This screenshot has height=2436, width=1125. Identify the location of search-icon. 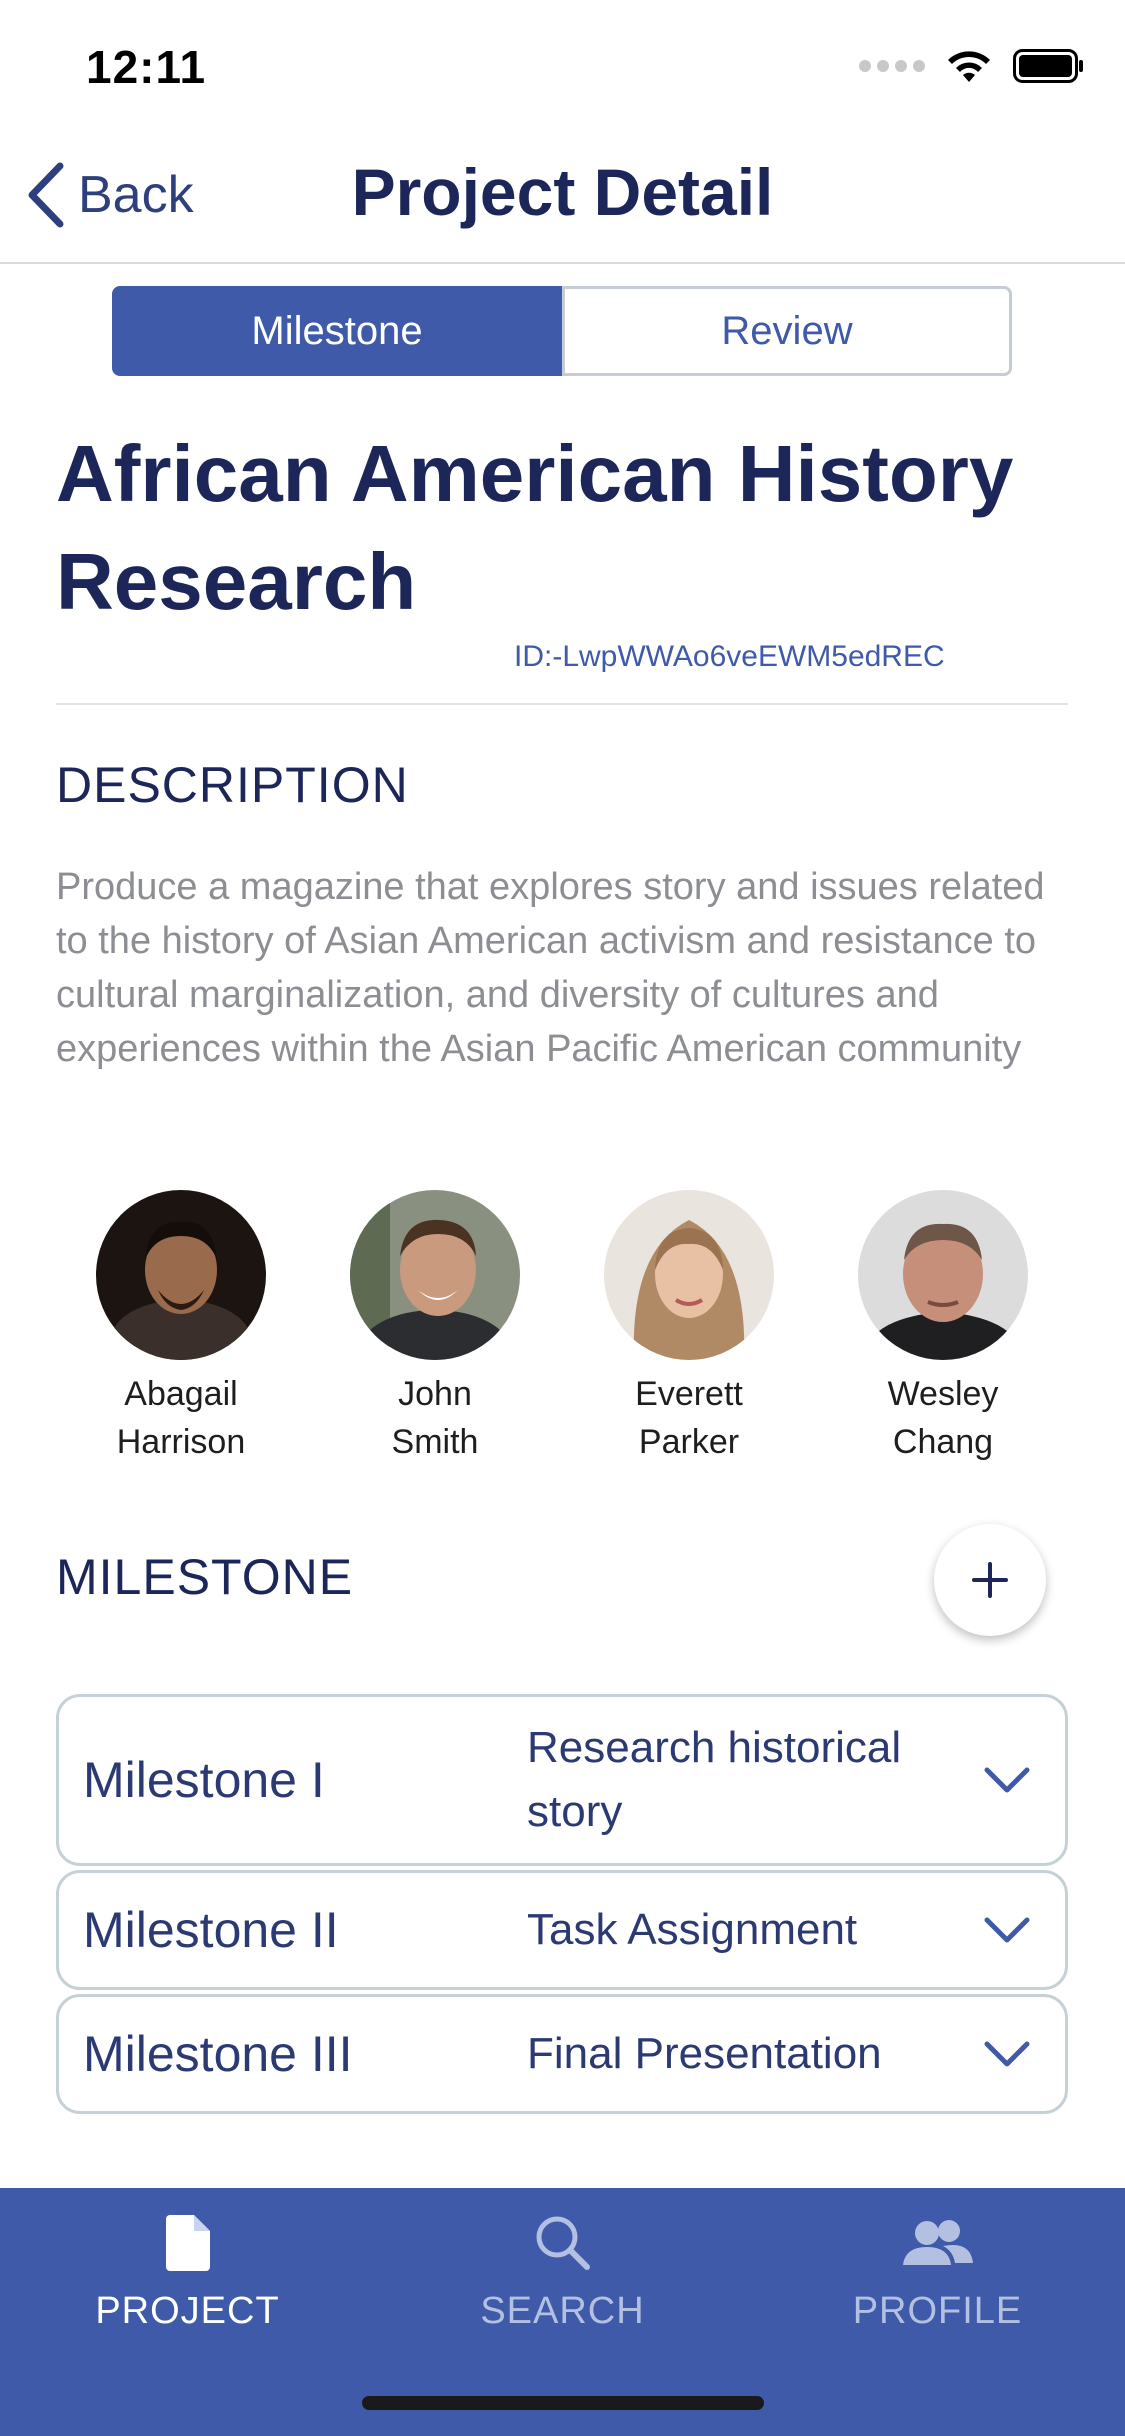
(563, 2243).